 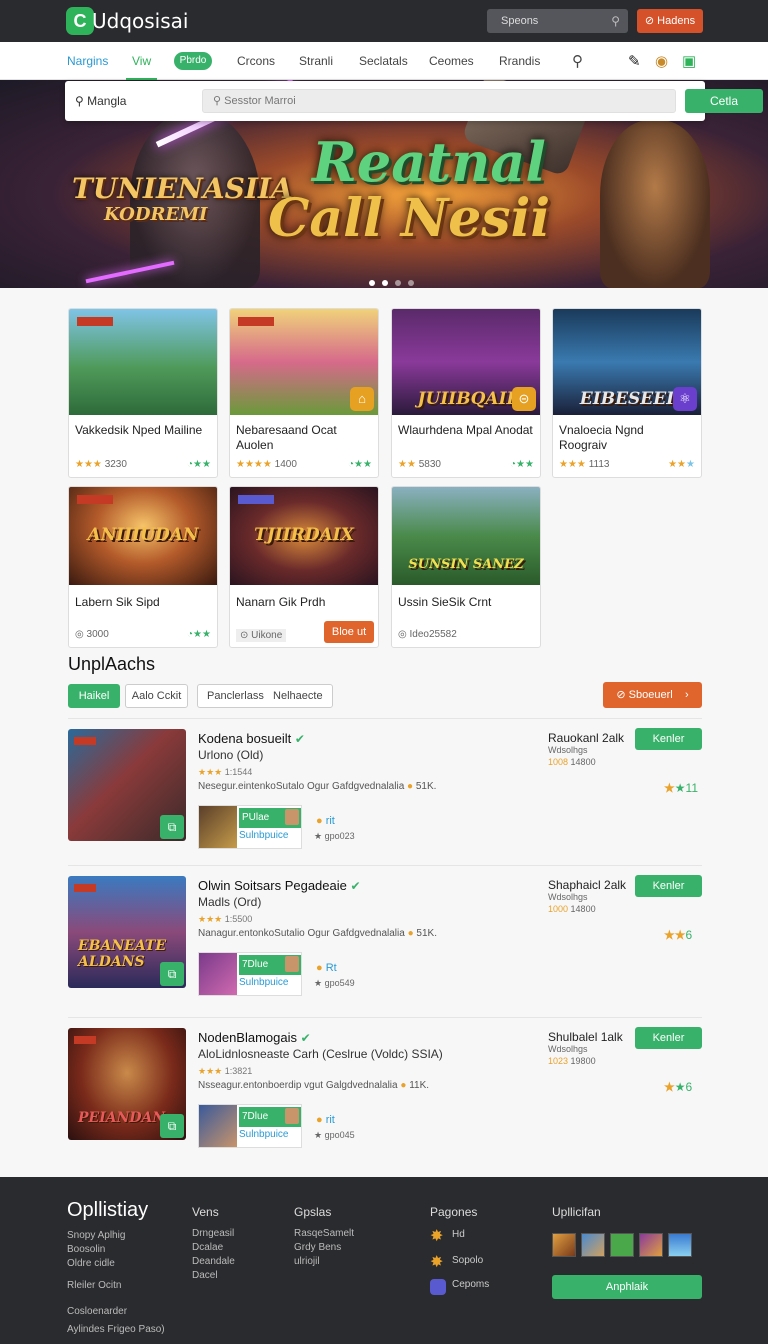 What do you see at coordinates (116, 1250) in the screenshot?
I see `footer-link: Boosolin` at bounding box center [116, 1250].